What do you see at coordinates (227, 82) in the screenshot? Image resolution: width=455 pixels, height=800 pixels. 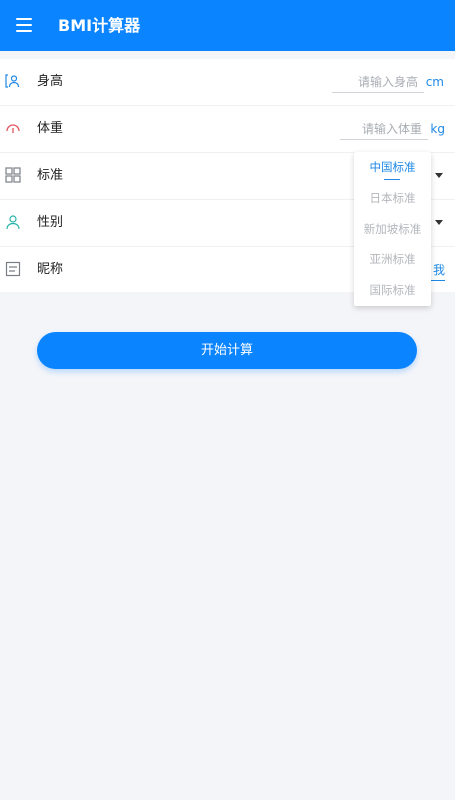 I see `height-row: 身高 cm` at bounding box center [227, 82].